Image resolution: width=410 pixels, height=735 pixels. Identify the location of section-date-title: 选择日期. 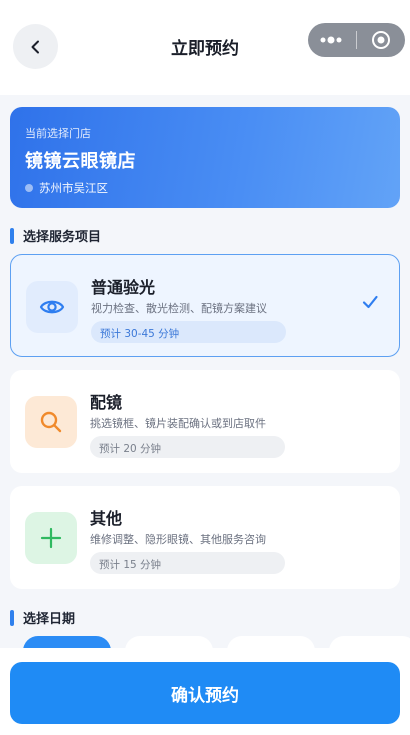
(42, 617).